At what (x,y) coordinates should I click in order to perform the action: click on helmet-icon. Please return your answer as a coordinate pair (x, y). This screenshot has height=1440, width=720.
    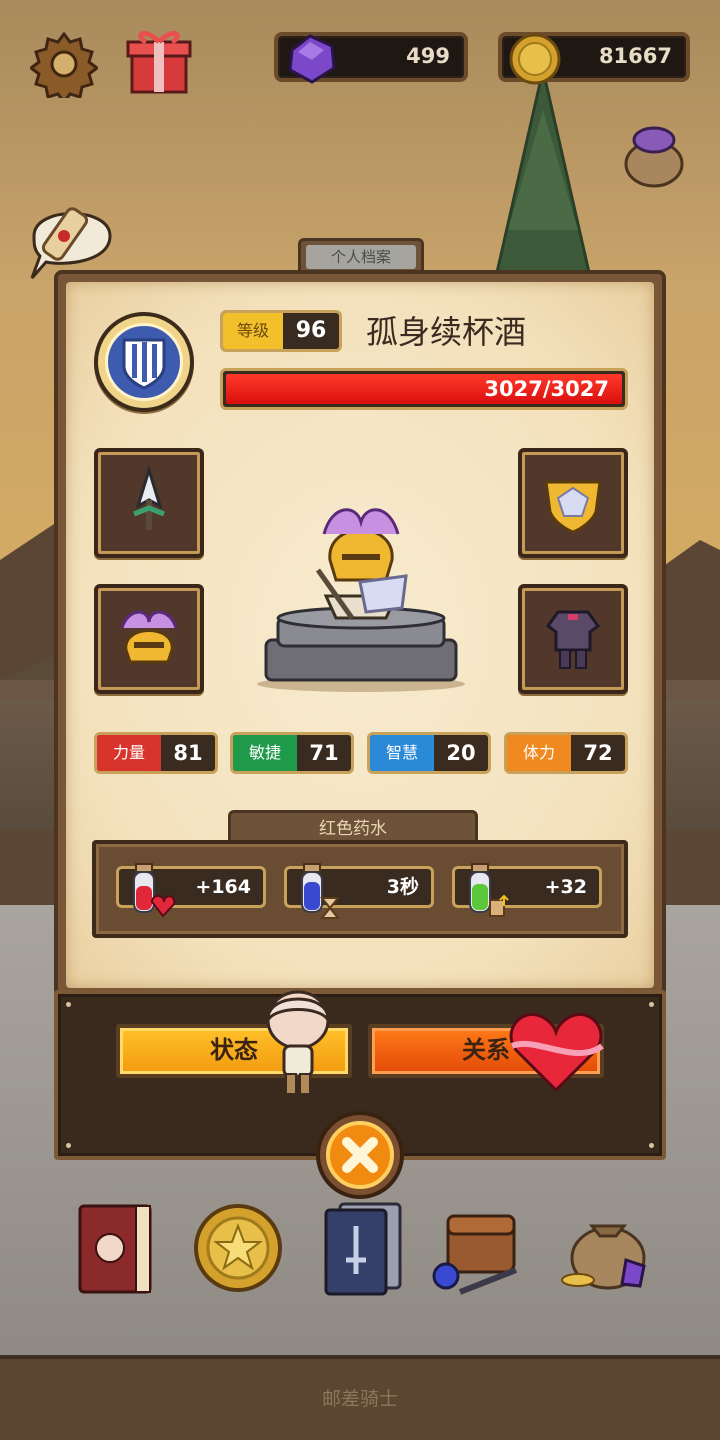
    Looking at the image, I should click on (149, 637).